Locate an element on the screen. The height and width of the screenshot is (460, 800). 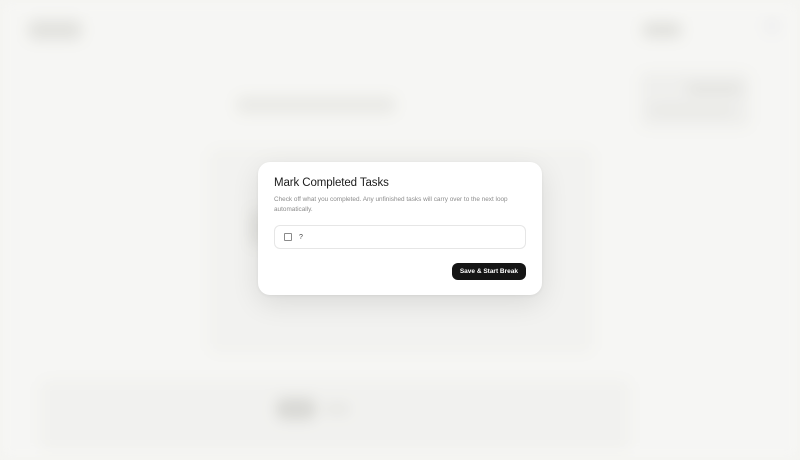
task-item: ? is located at coordinates (400, 237).